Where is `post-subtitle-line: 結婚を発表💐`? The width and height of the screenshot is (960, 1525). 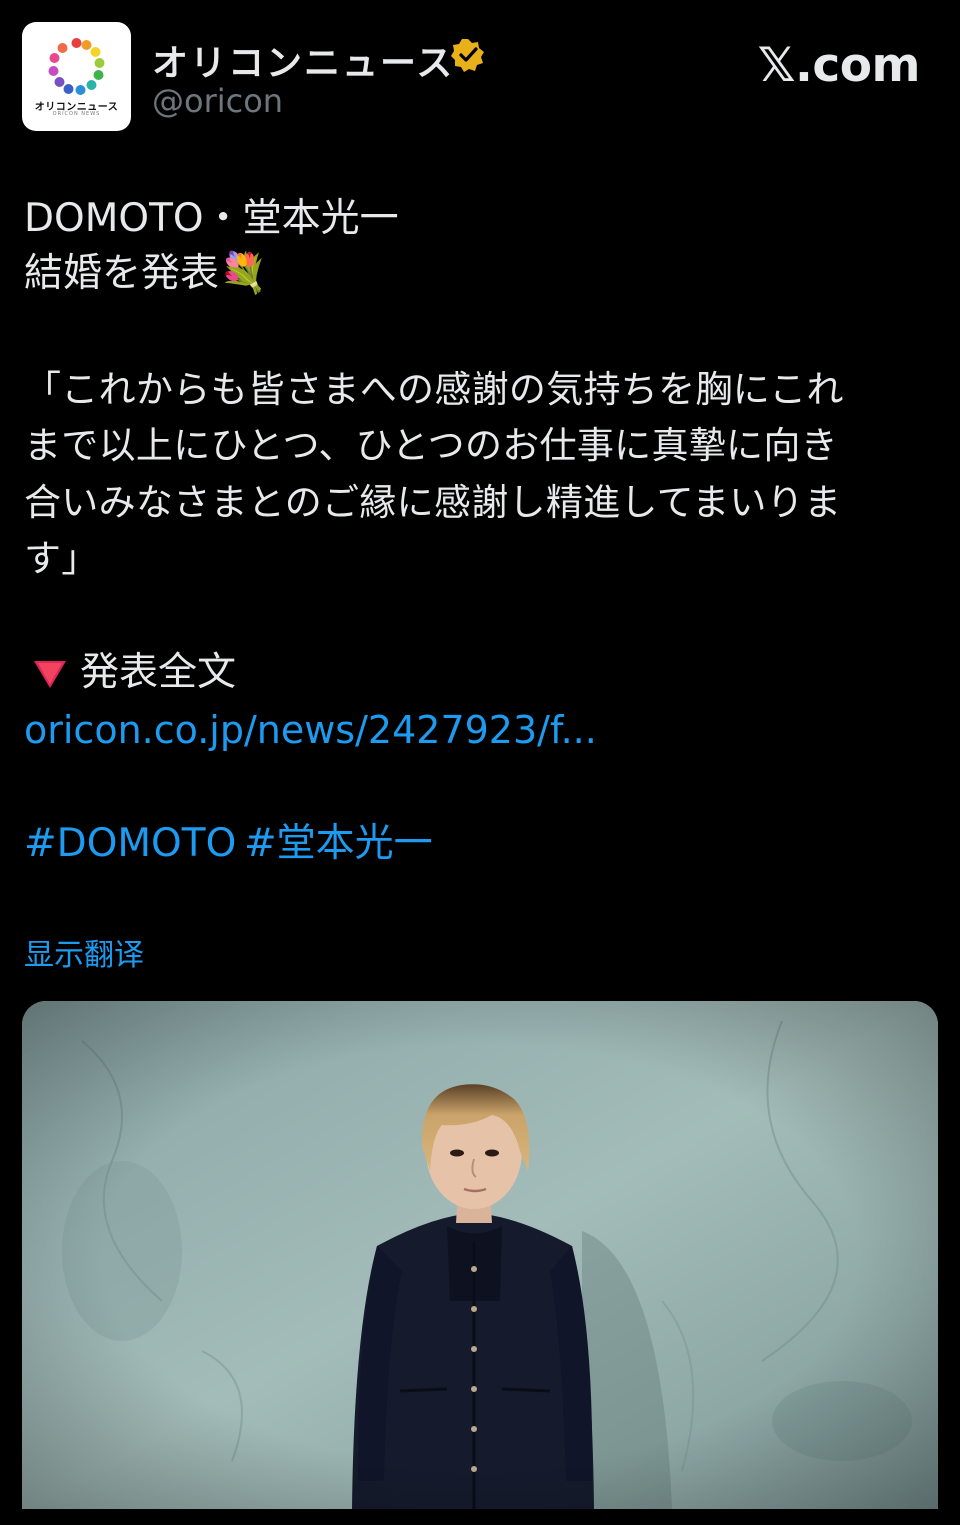
post-subtitle-line: 結婚を発表💐 is located at coordinates (146, 273).